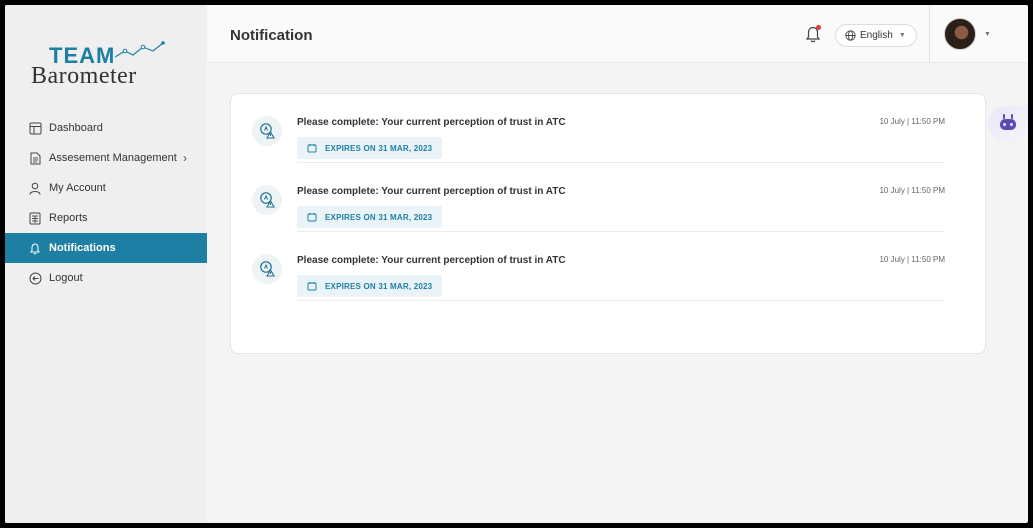 The image size is (1033, 528). Describe the element at coordinates (850, 35) in the screenshot. I see `globe-icon` at that location.